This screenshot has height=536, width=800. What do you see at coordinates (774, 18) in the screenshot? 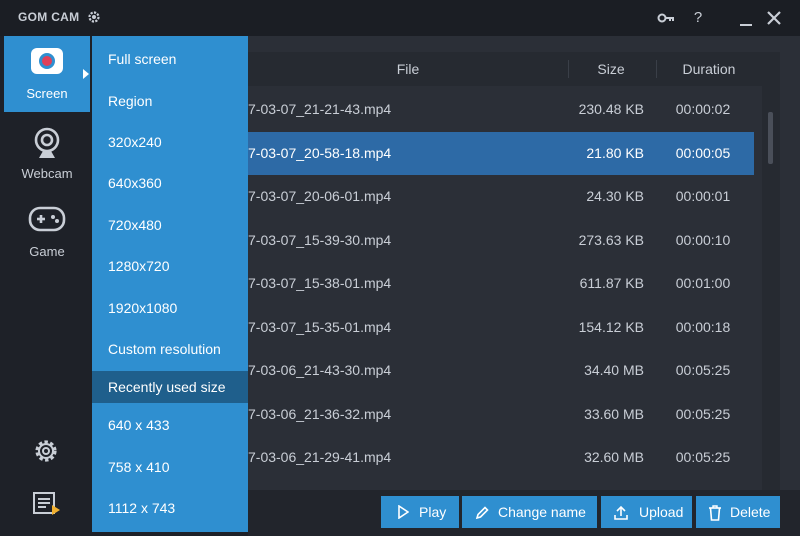
I see `close-icon` at bounding box center [774, 18].